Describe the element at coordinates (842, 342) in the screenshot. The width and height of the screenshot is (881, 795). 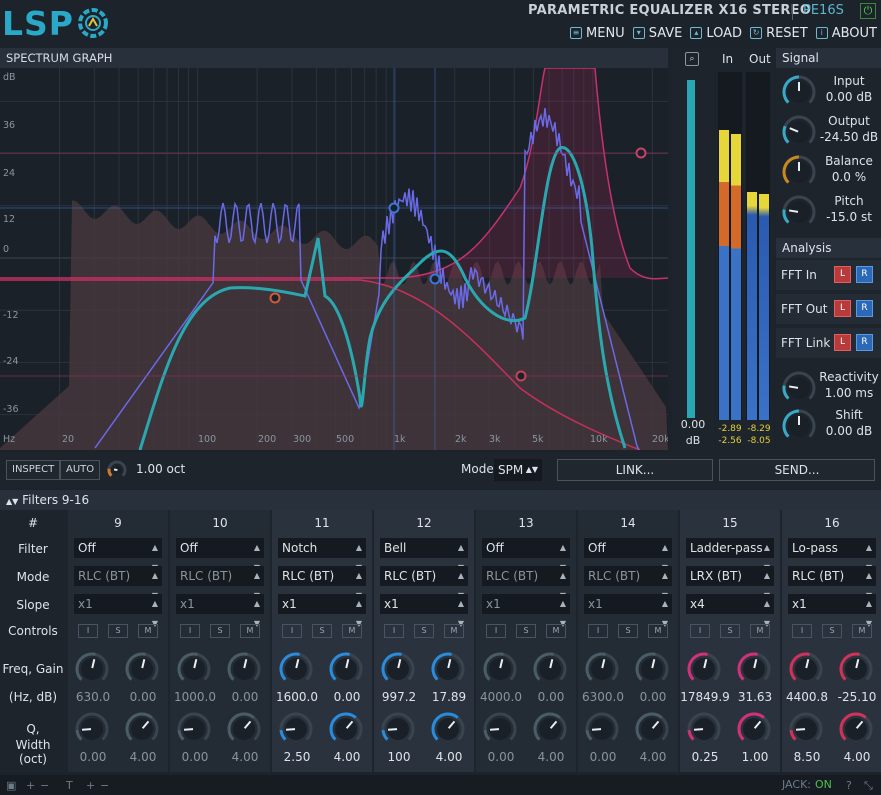
I see `fft-link-left-button: L` at that location.